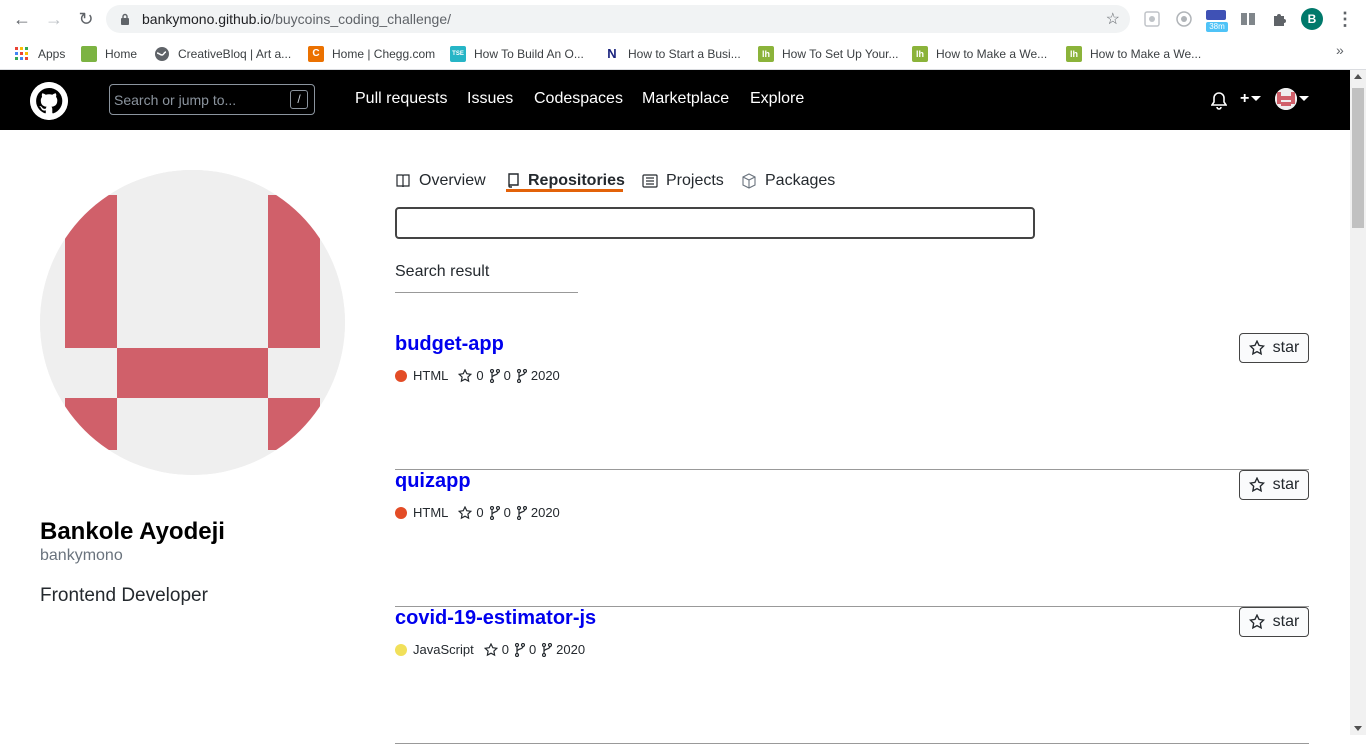 The width and height of the screenshot is (1366, 744). I want to click on create-new-button: +, so click(1251, 99).